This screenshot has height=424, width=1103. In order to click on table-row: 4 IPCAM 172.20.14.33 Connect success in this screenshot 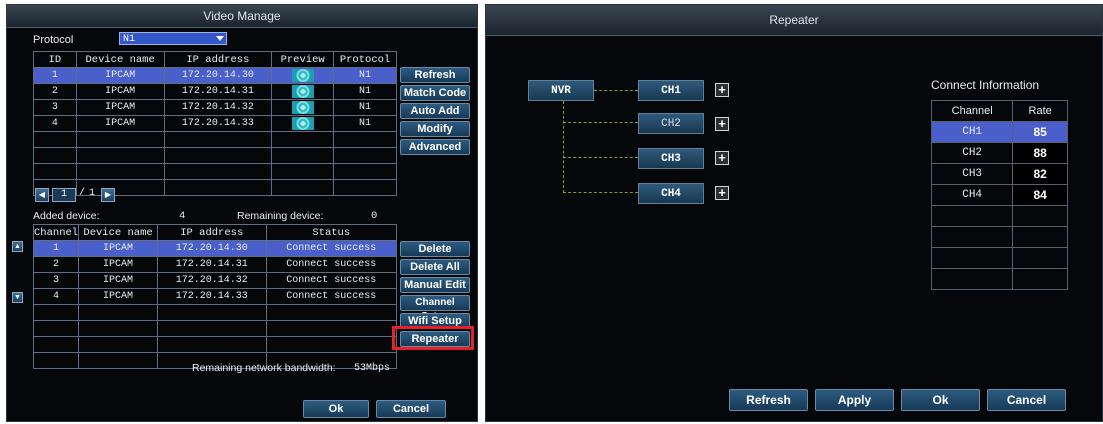, I will do `click(214, 296)`.